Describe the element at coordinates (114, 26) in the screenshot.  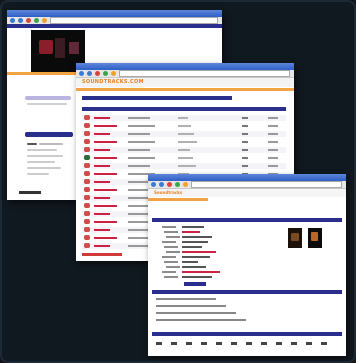
I see `top-banner` at that location.